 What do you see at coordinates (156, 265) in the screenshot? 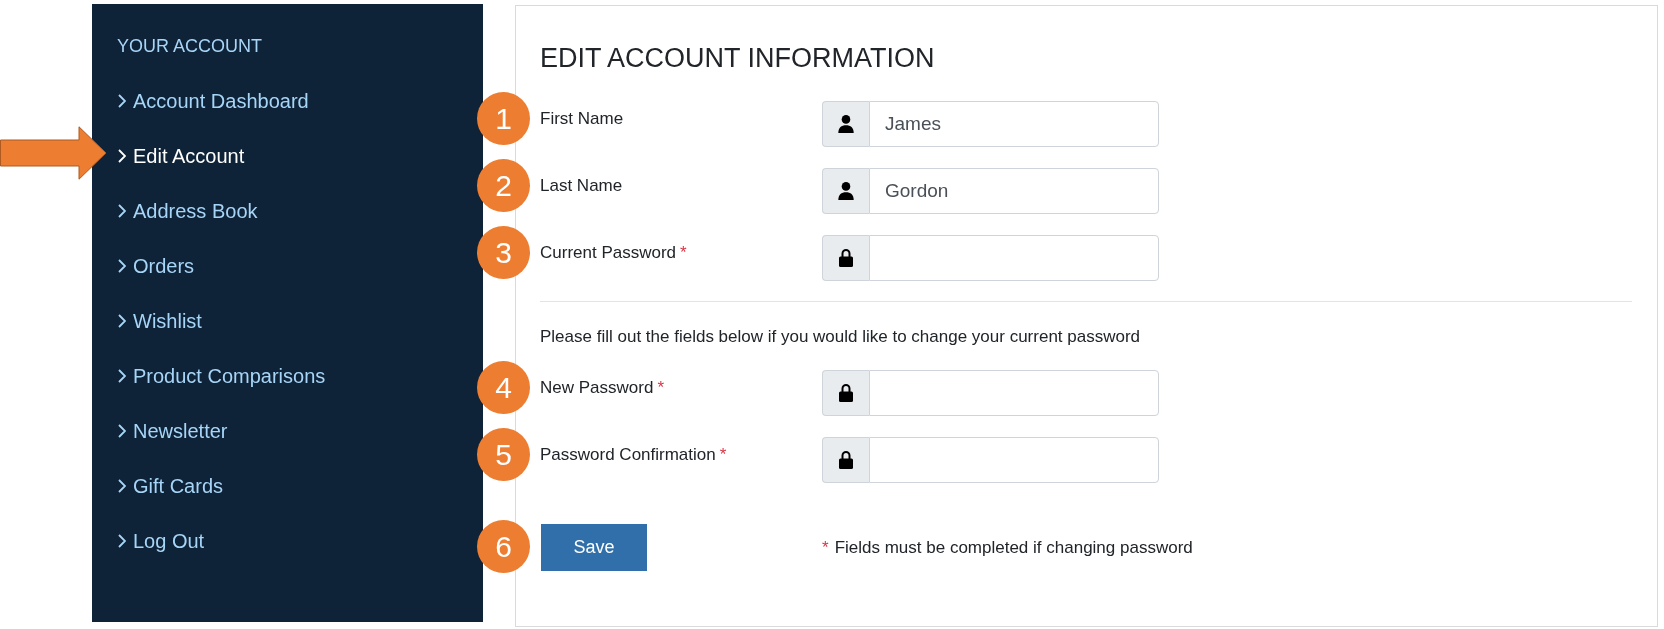
I see `sidebar-link: Orders` at bounding box center [156, 265].